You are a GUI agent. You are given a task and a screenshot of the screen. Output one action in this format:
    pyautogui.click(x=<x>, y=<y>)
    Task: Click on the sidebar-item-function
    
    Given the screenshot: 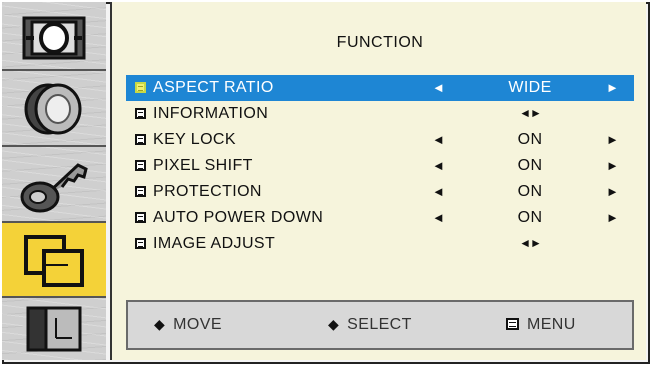 What is the action you would take?
    pyautogui.click(x=54, y=260)
    